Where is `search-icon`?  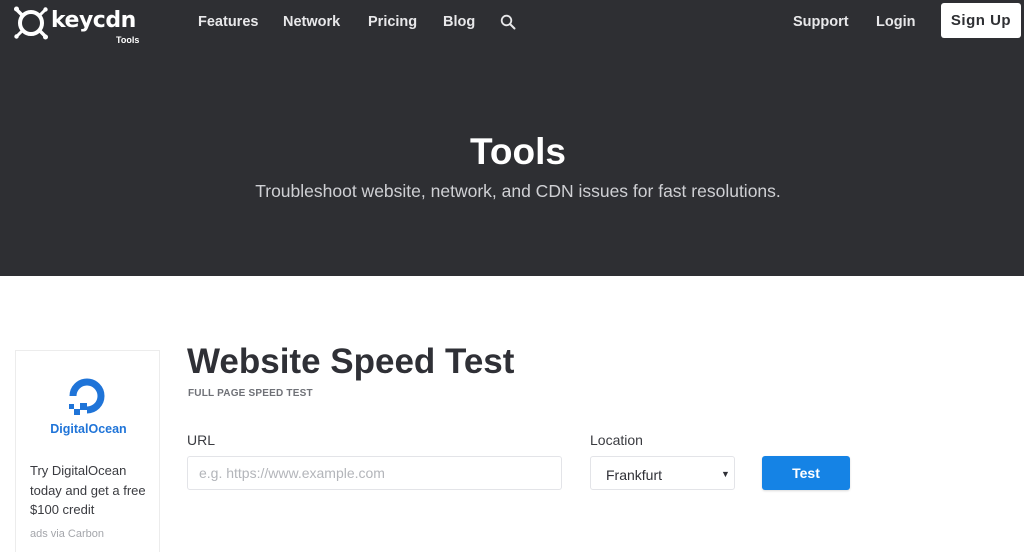 search-icon is located at coordinates (508, 22).